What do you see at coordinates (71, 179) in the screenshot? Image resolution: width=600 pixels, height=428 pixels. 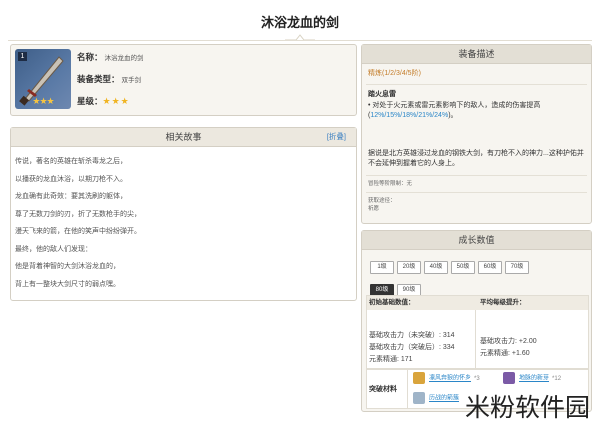 I see `story-line: 以播获的龙血沐浴，以期刀枪不入。` at bounding box center [71, 179].